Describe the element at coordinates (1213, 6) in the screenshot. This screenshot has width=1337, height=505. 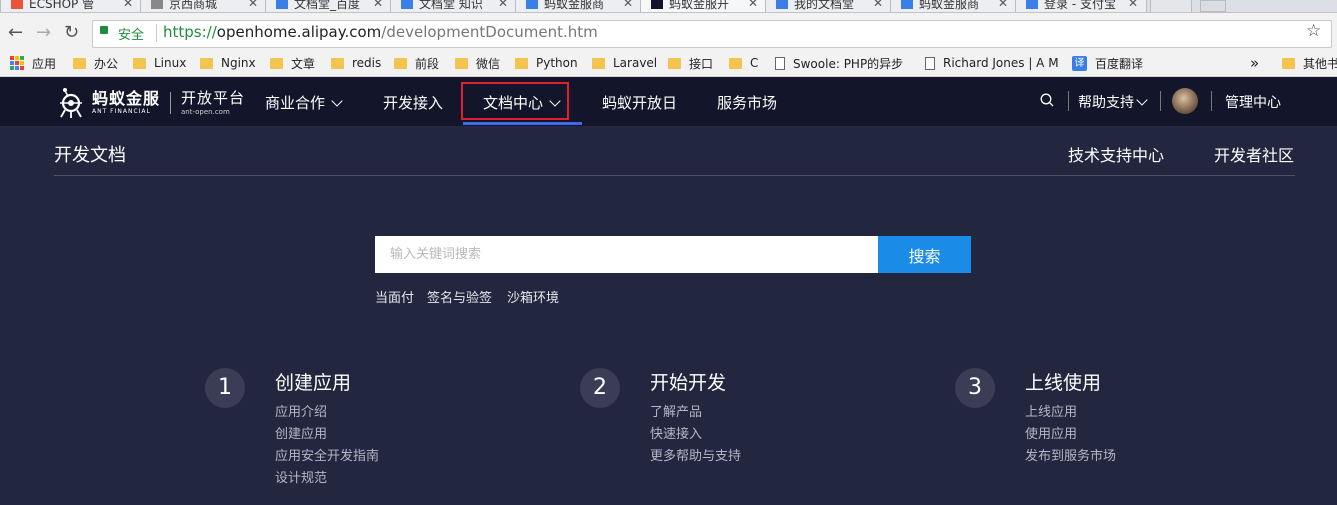
I see `window-minimize-button` at that location.